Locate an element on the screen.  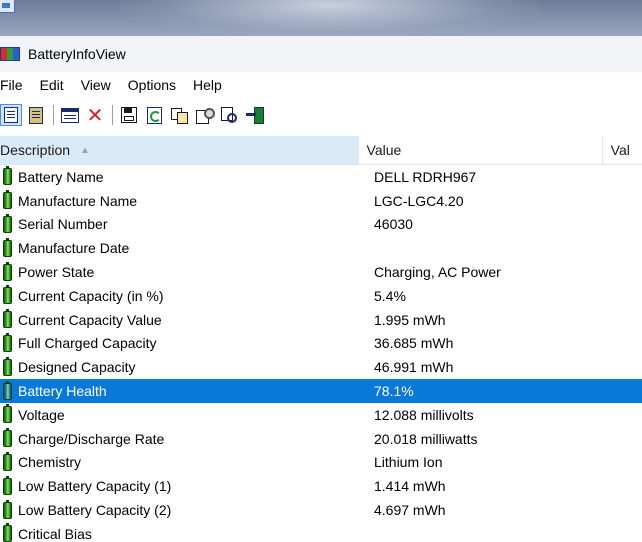
refresh-icon is located at coordinates (154, 115).